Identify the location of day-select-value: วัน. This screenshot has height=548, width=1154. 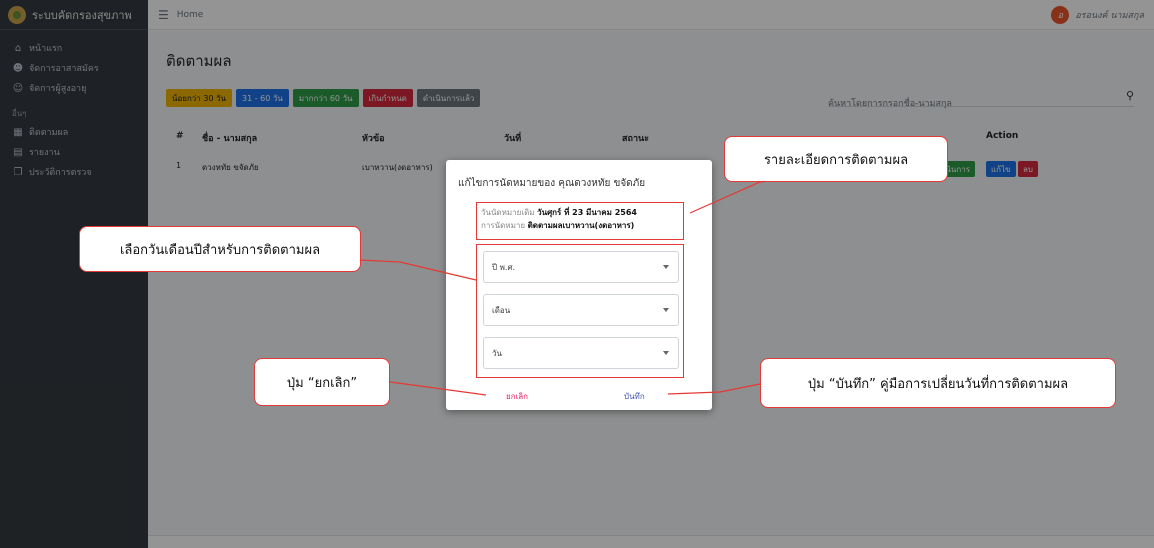
(497, 353).